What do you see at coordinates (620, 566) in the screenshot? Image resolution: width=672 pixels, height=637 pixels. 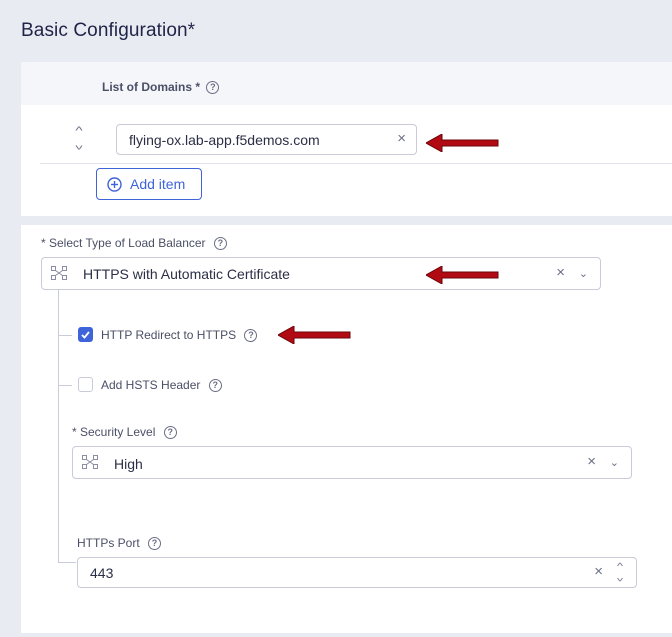 I see `stepper-up-icon: ^` at bounding box center [620, 566].